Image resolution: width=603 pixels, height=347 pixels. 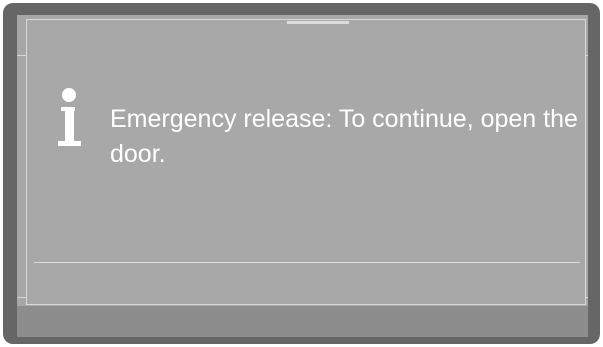 I want to click on dialog-divider, so click(x=307, y=262).